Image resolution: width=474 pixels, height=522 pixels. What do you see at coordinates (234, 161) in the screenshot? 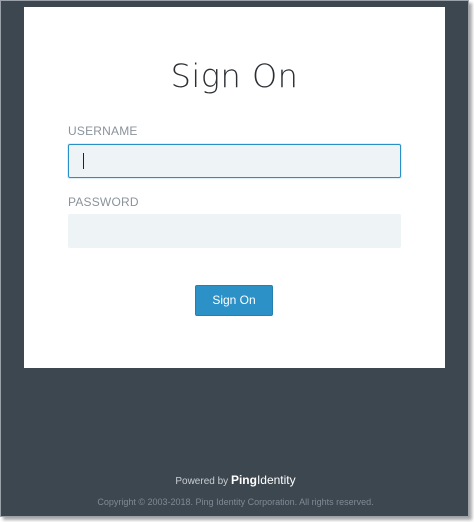
I see `username-field` at bounding box center [234, 161].